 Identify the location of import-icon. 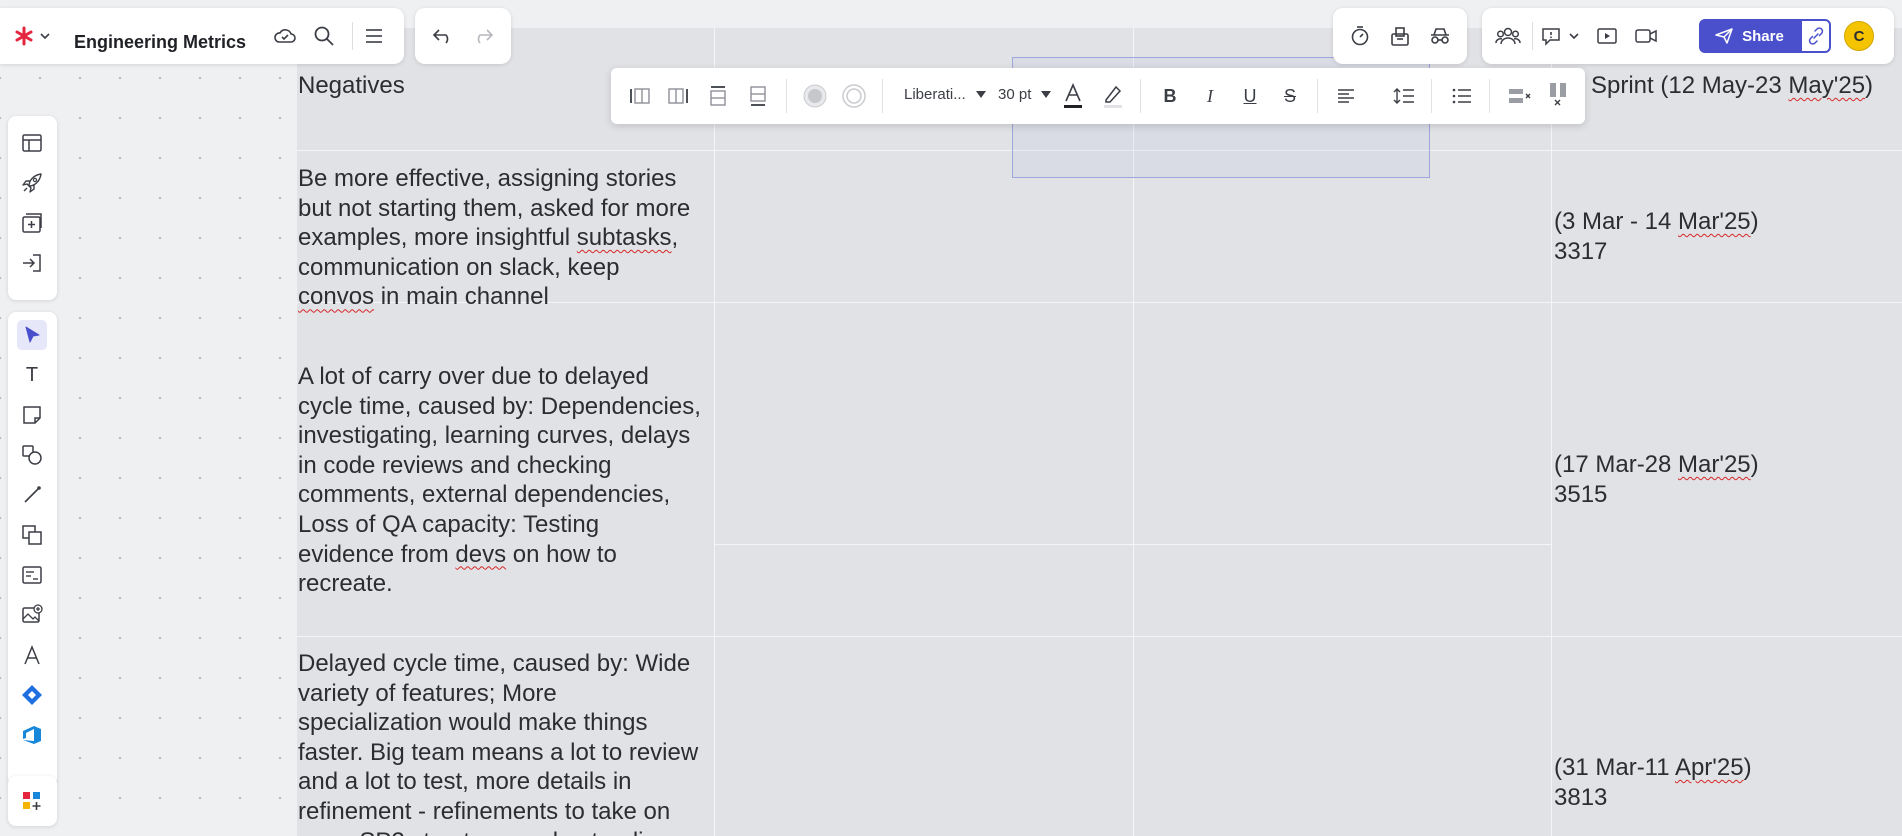
(32, 263).